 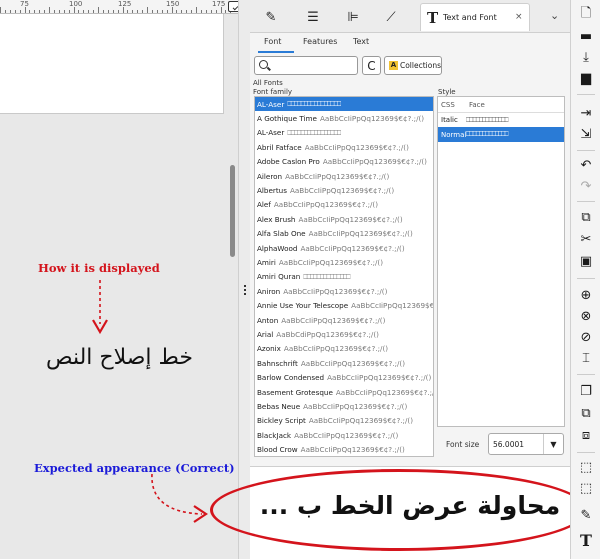 What do you see at coordinates (245, 290) in the screenshot?
I see `splitter-grip-icon` at bounding box center [245, 290].